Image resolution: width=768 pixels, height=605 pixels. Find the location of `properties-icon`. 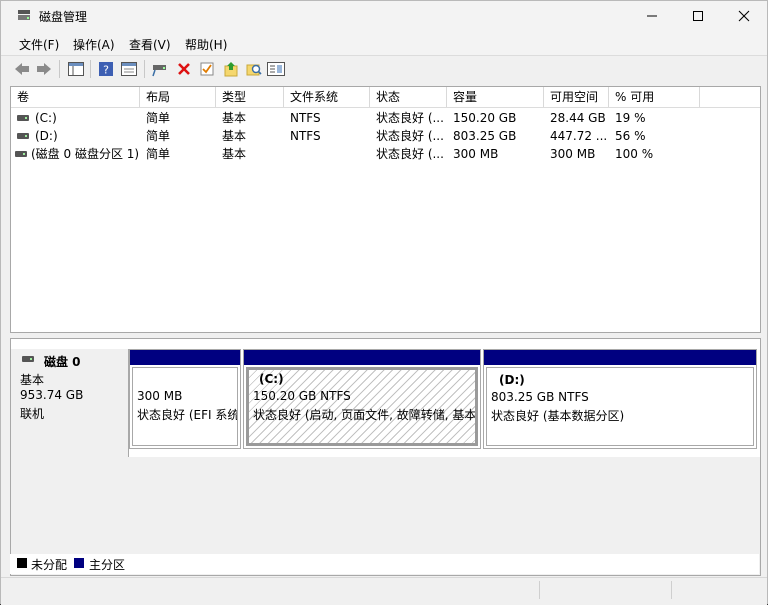

properties-icon is located at coordinates (129, 69).